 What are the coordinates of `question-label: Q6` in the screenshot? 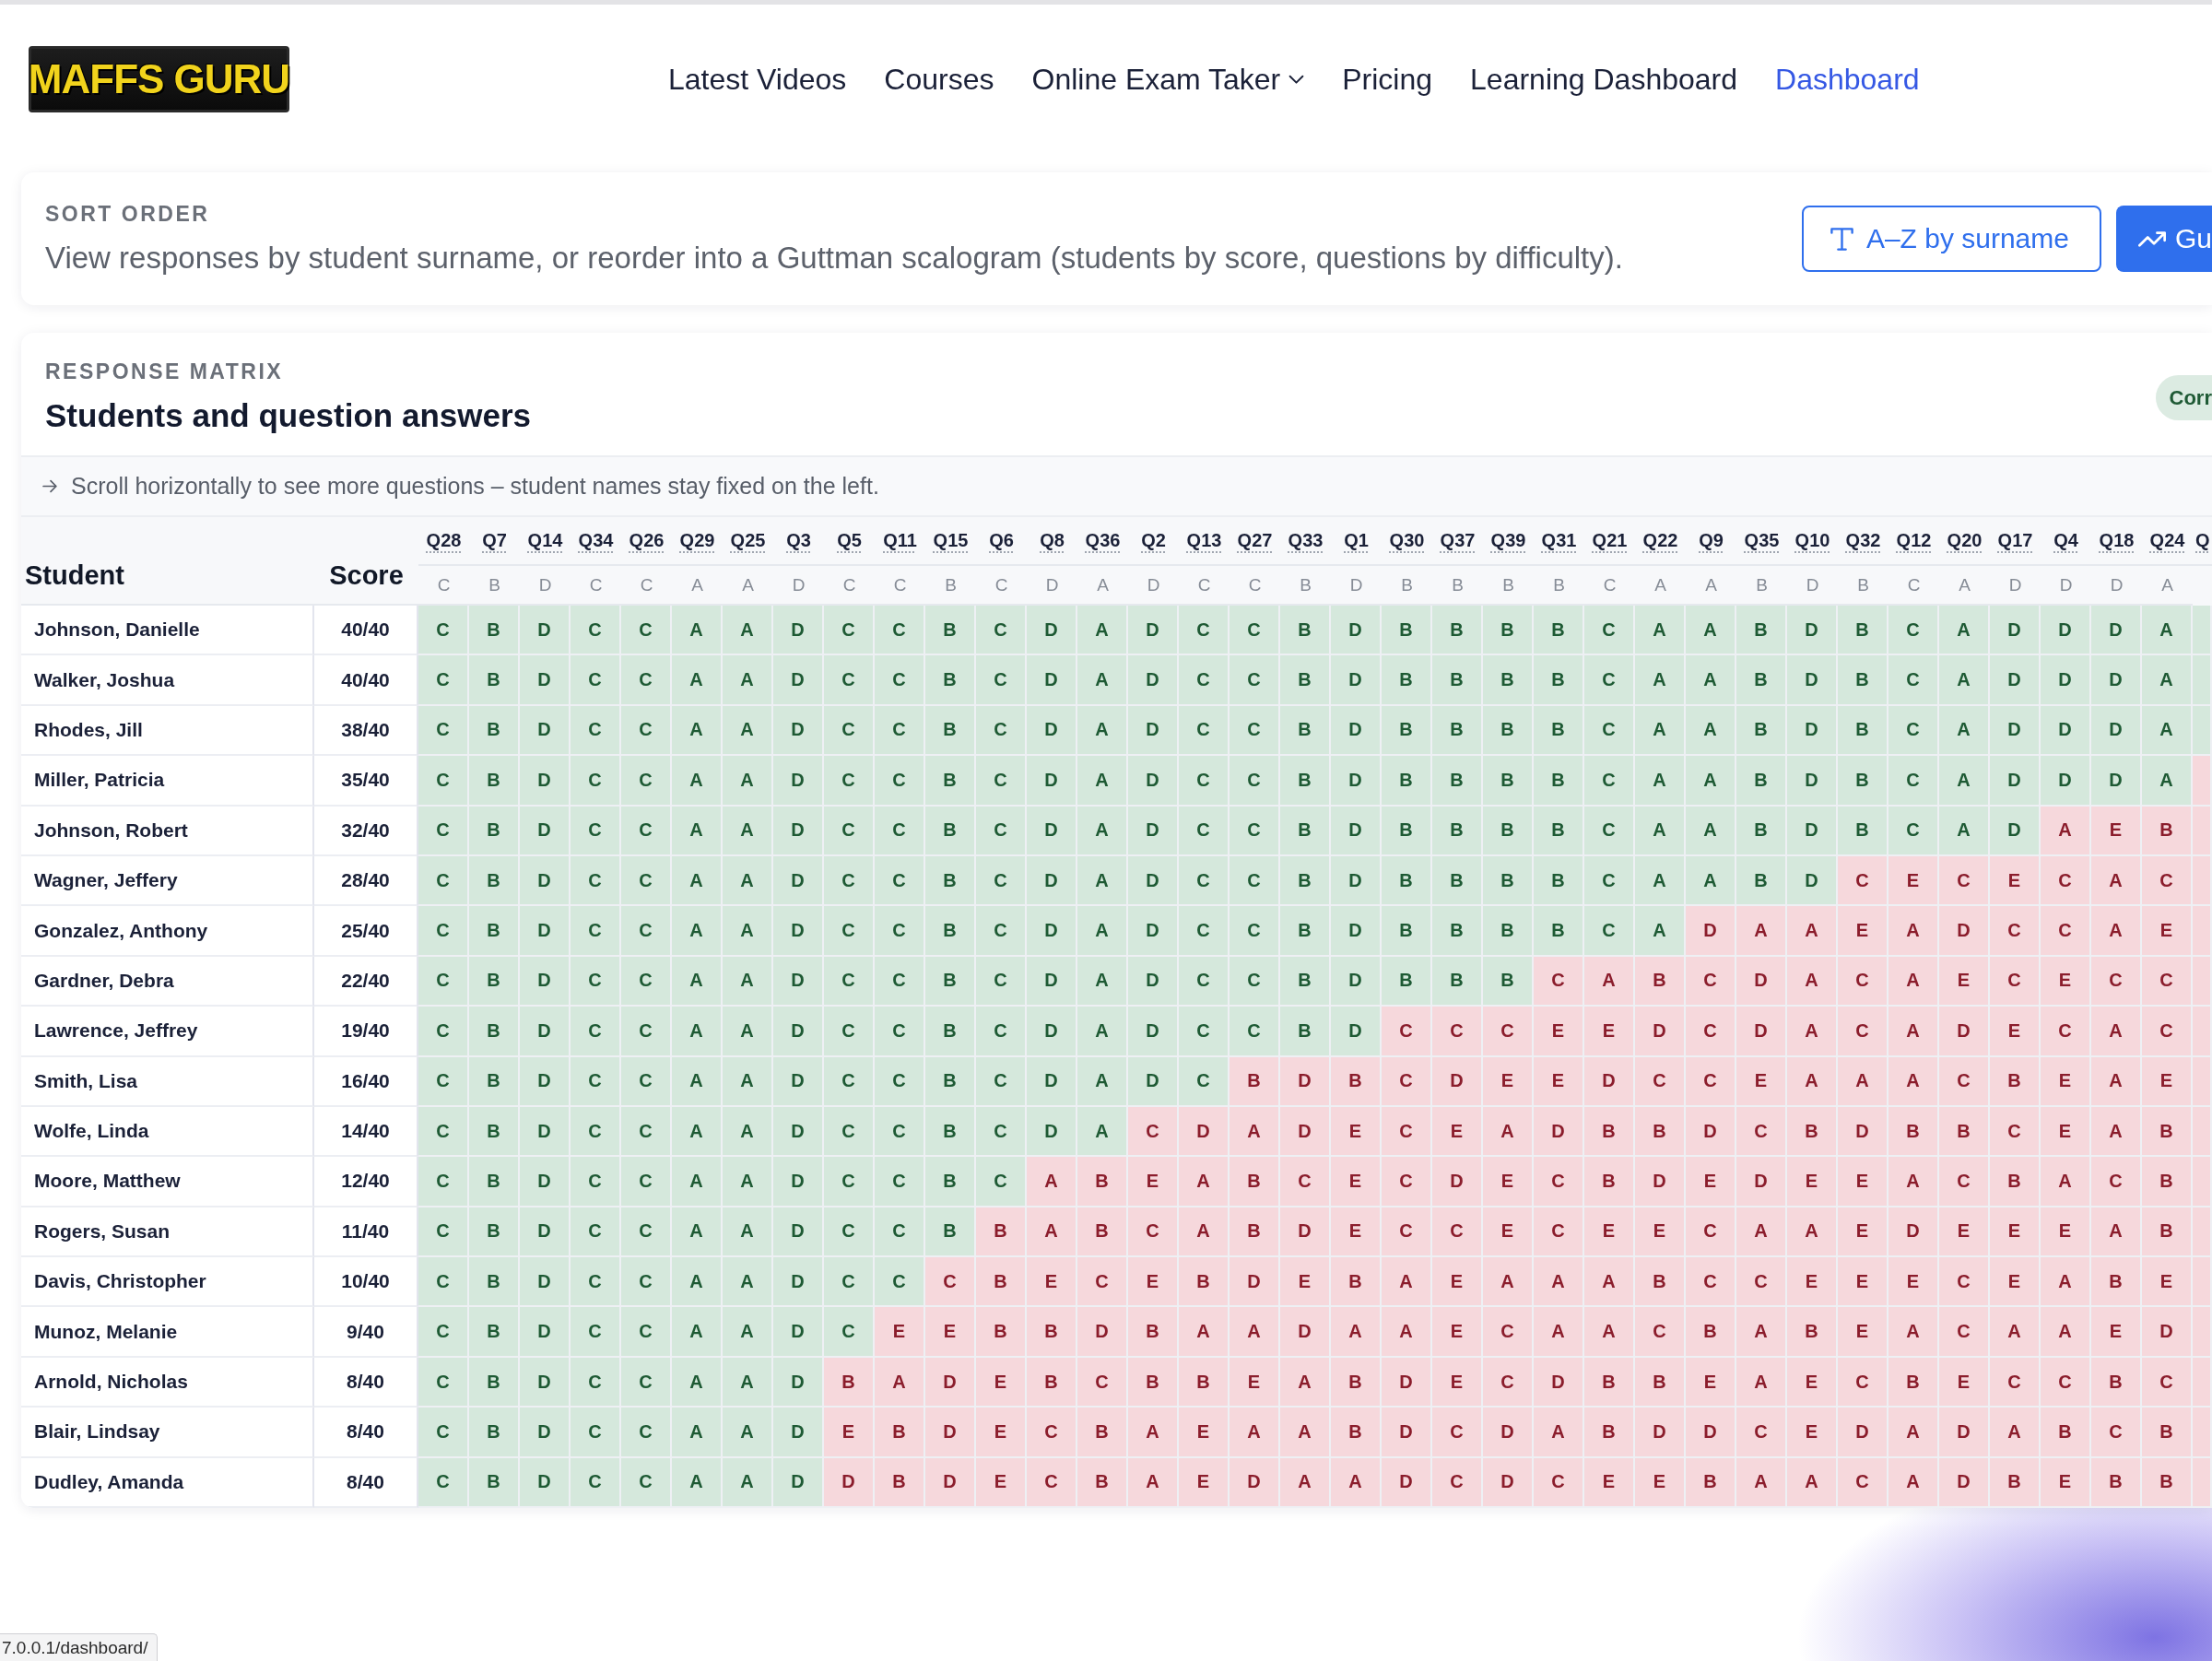 It's located at (1001, 540).